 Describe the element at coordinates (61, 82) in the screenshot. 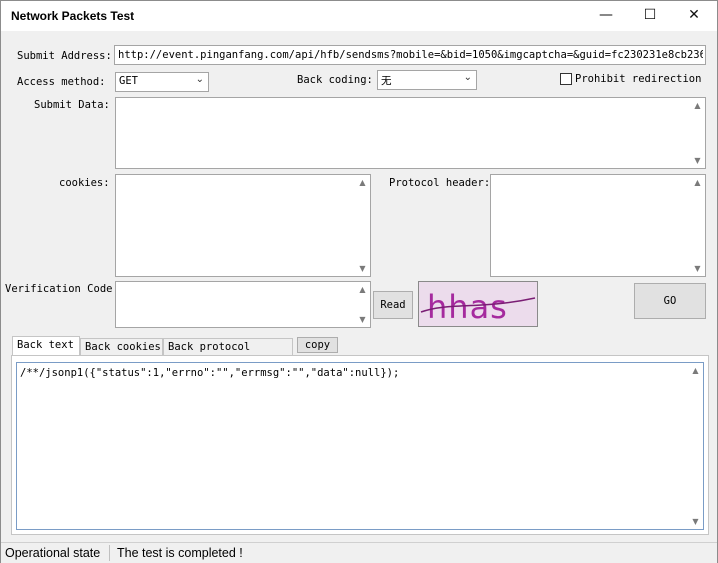

I see `access-method-label: Access method:` at that location.